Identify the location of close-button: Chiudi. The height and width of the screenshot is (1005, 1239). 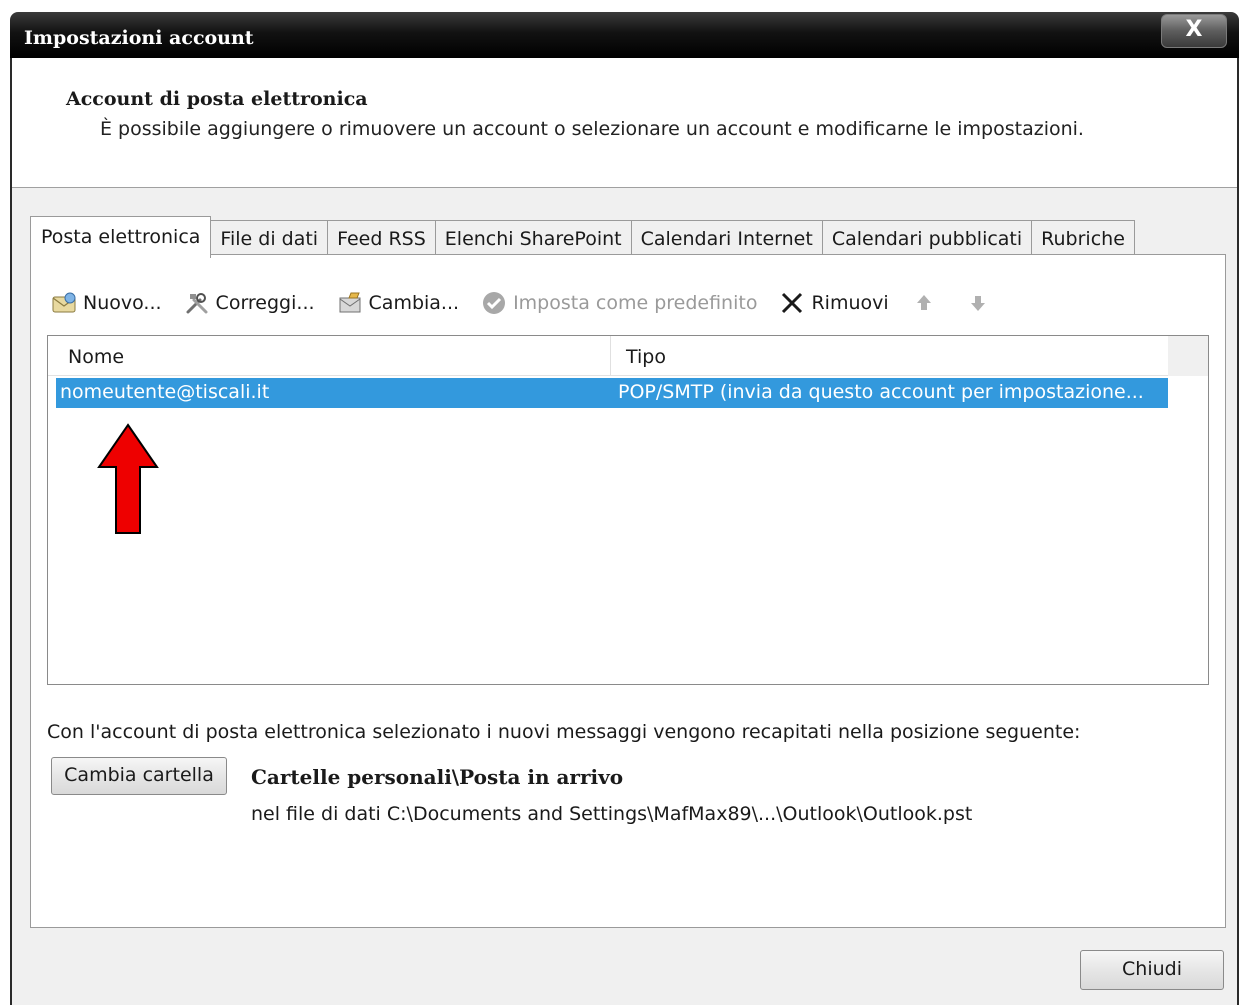
(1152, 970).